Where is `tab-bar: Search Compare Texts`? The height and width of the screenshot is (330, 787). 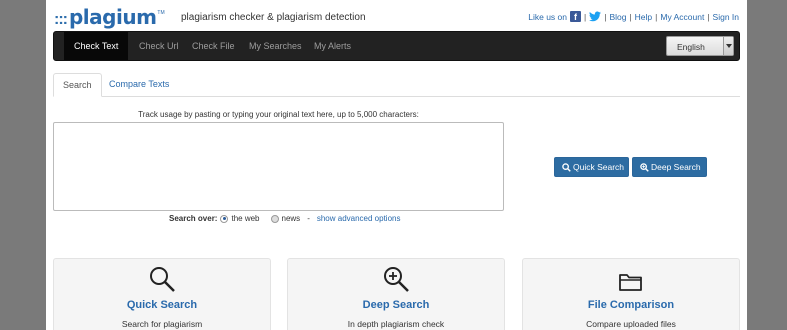
tab-bar: Search Compare Texts is located at coordinates (396, 85).